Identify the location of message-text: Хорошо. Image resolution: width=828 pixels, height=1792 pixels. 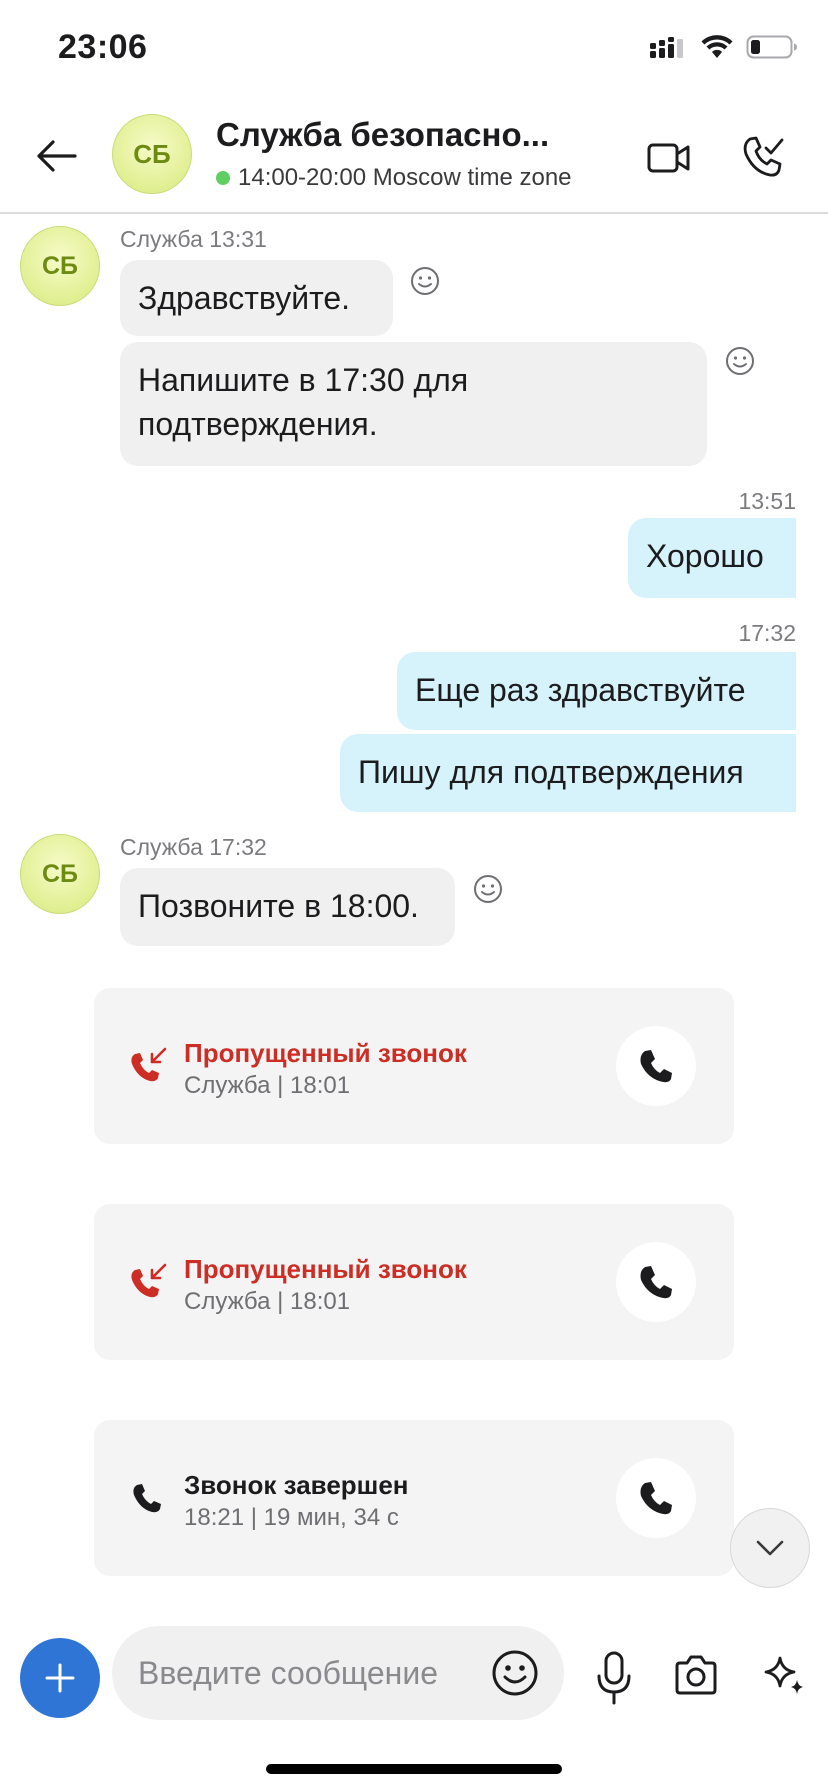
(705, 556).